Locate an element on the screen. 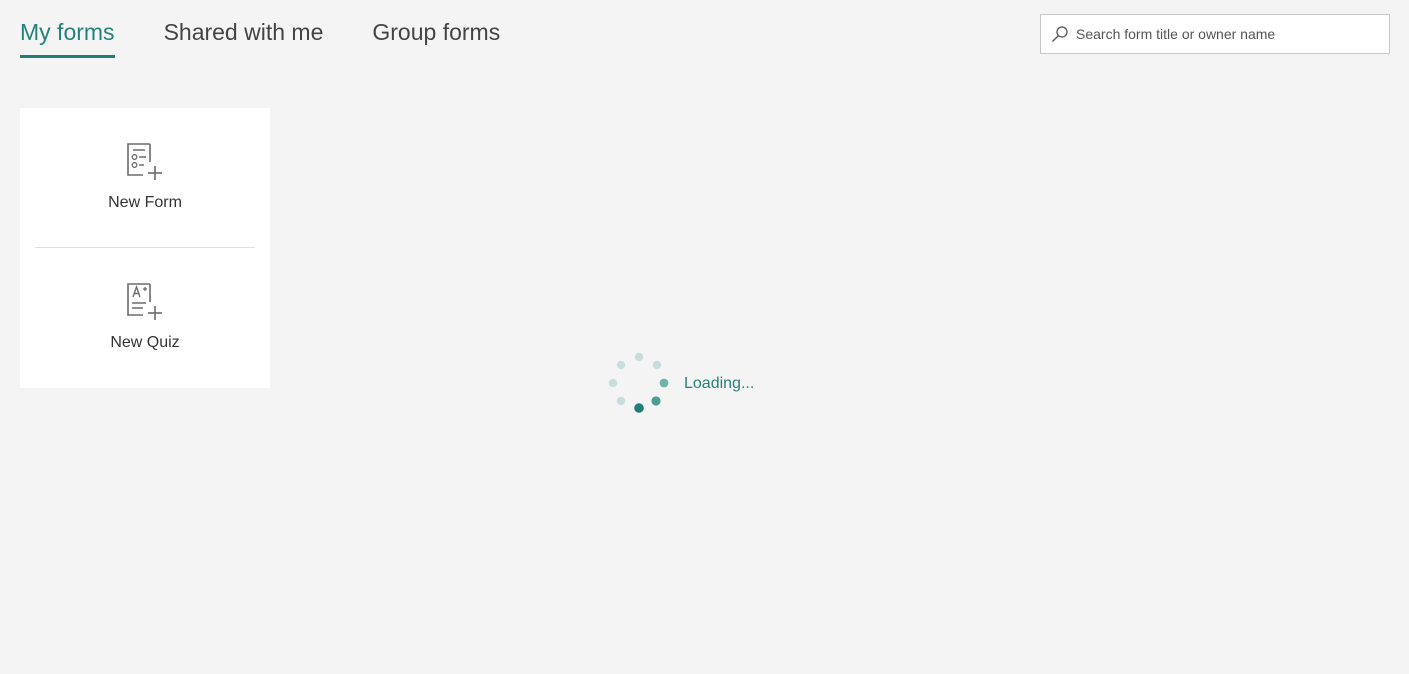  new-form-button: New Form is located at coordinates (145, 178).